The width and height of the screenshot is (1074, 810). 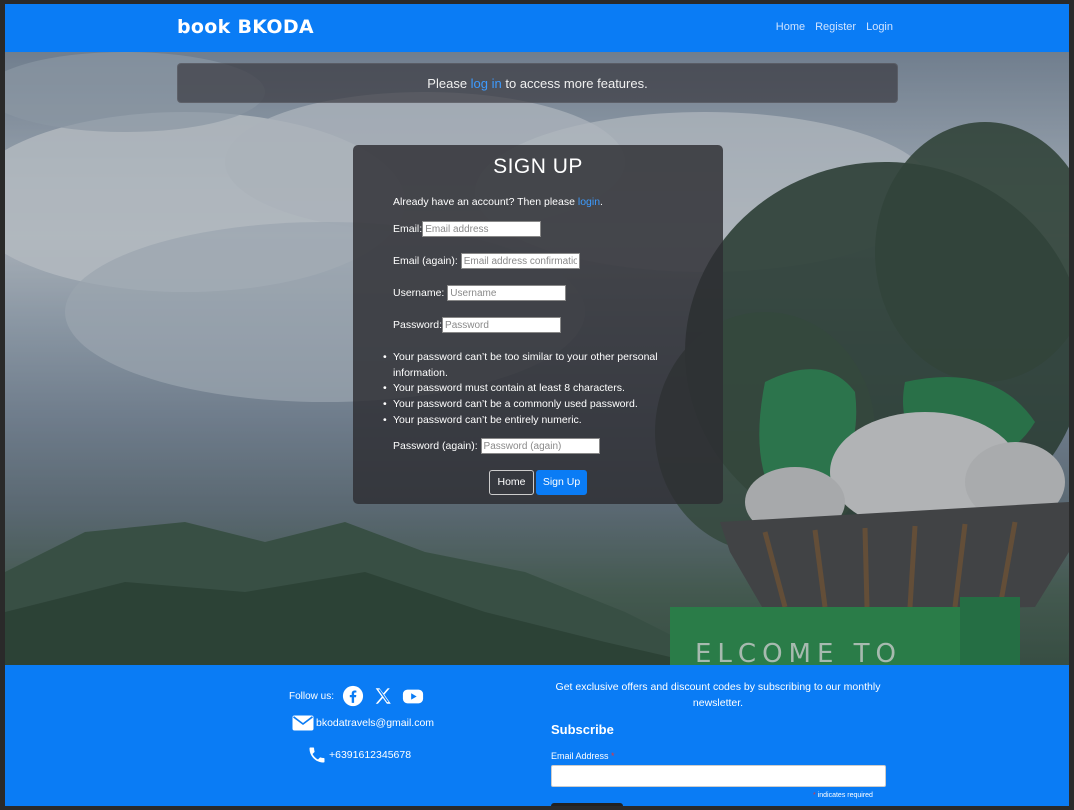 What do you see at coordinates (613, 756) in the screenshot?
I see `required-marker: *` at bounding box center [613, 756].